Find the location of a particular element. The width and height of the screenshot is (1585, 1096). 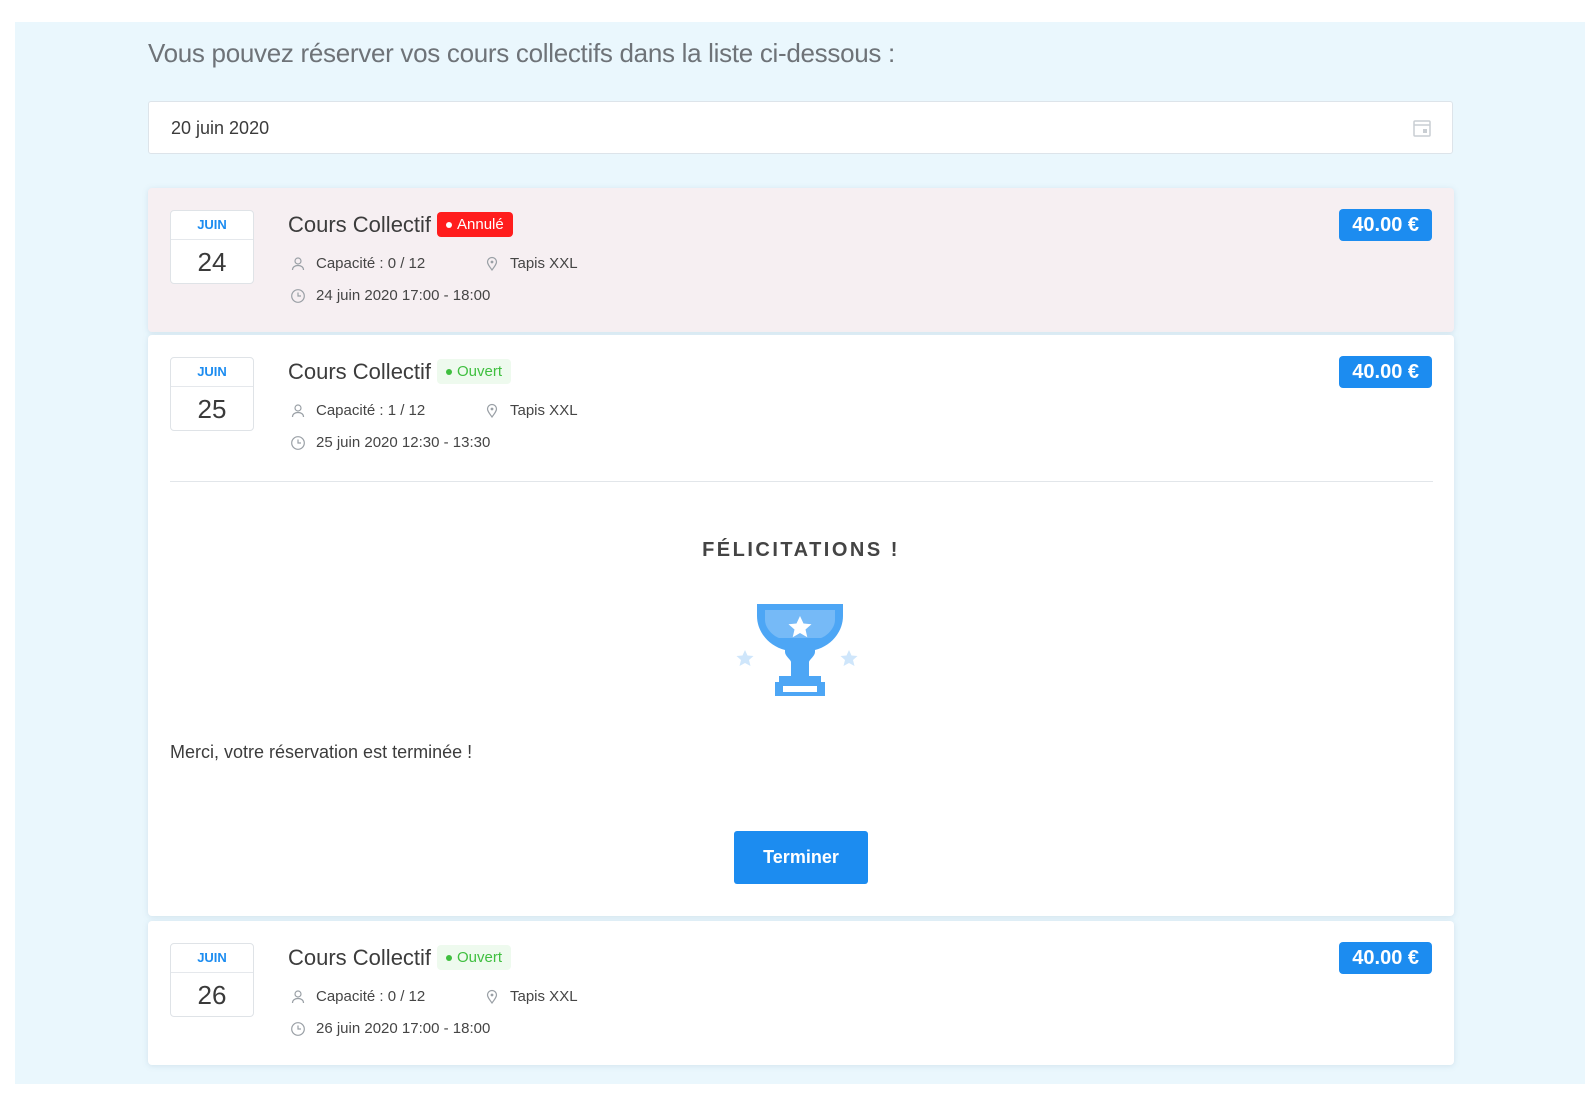

date-day: 25 is located at coordinates (212, 409).